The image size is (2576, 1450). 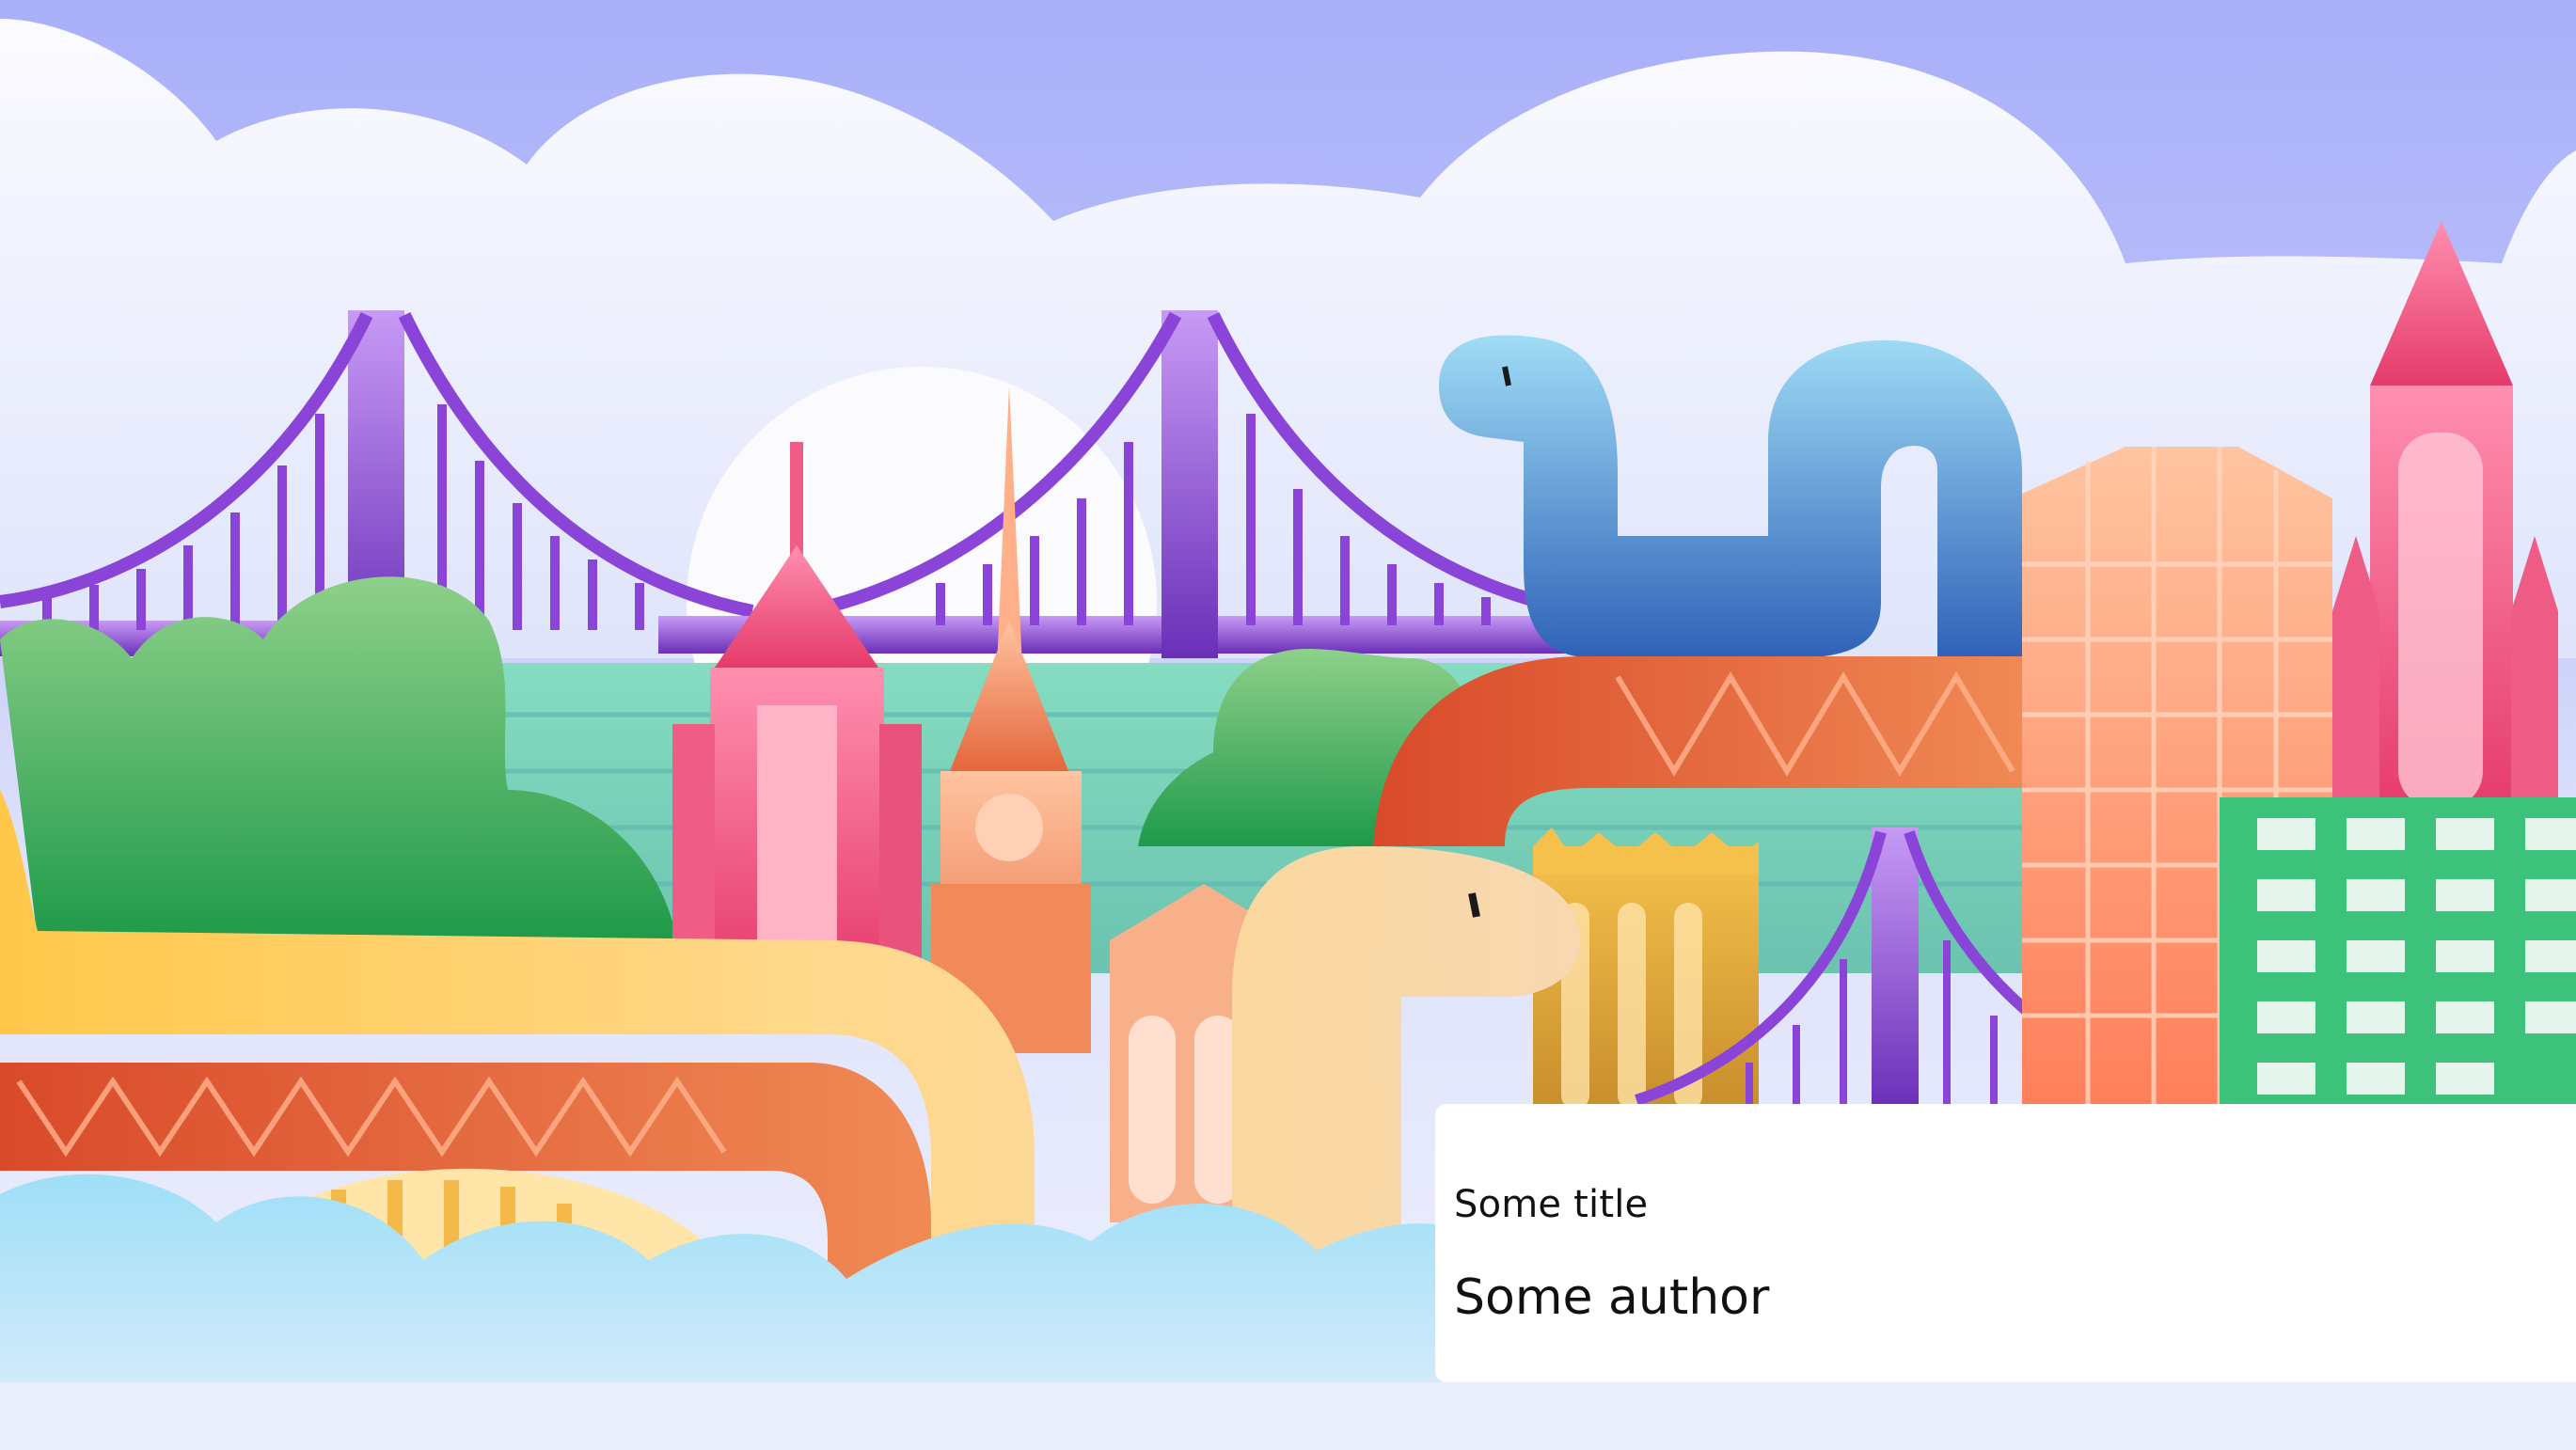 I want to click on fog-floor, so click(x=1288, y=1416).